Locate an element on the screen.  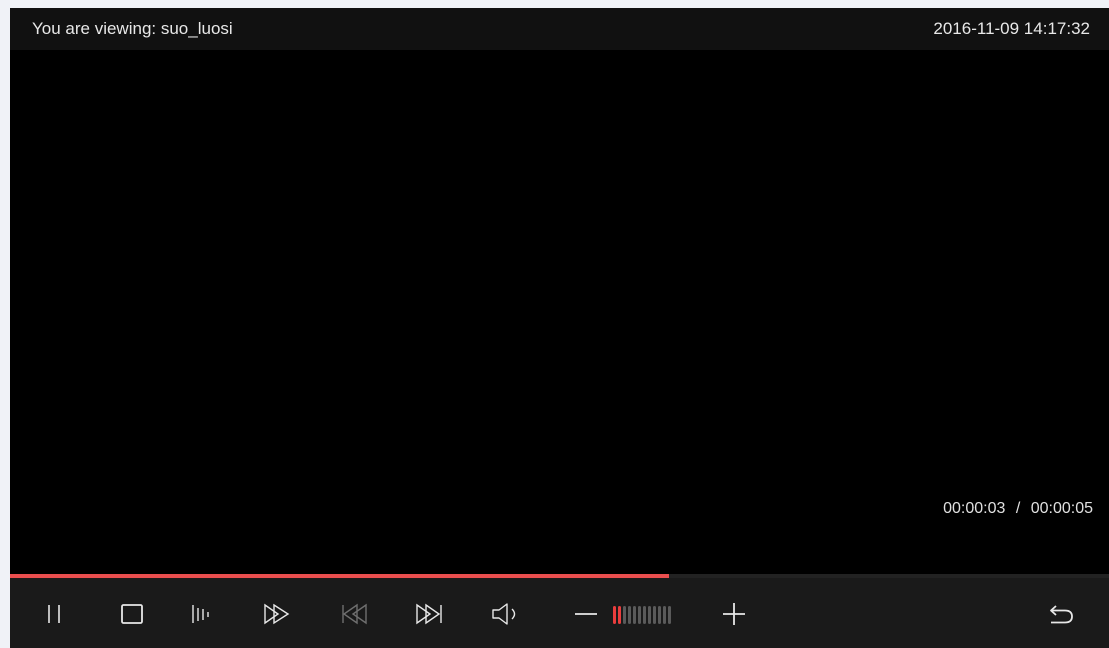
previous-frame-icon is located at coordinates (354, 614).